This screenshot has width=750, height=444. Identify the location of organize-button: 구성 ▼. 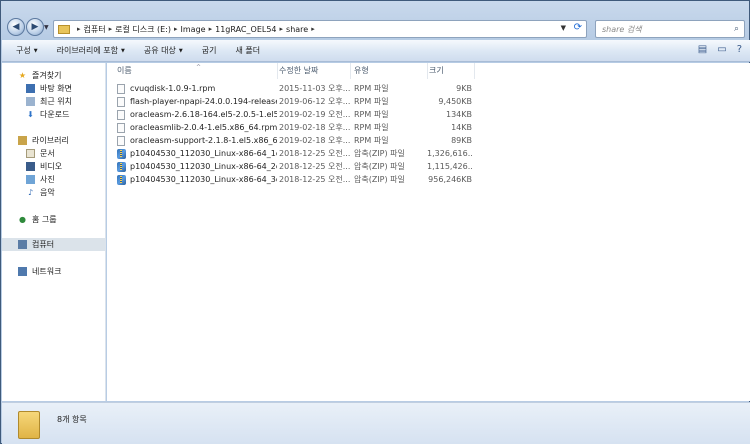
(27, 50).